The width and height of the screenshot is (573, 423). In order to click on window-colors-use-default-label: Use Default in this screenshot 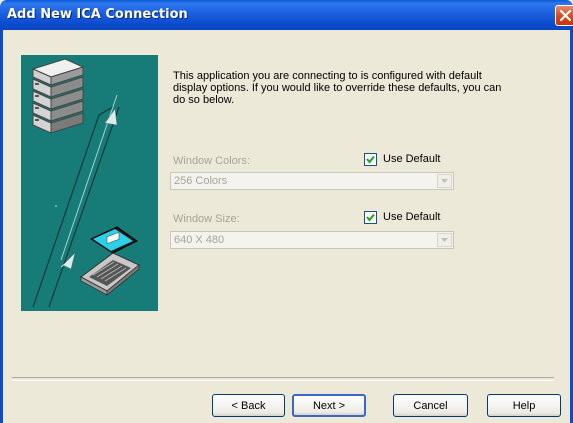, I will do `click(412, 159)`.